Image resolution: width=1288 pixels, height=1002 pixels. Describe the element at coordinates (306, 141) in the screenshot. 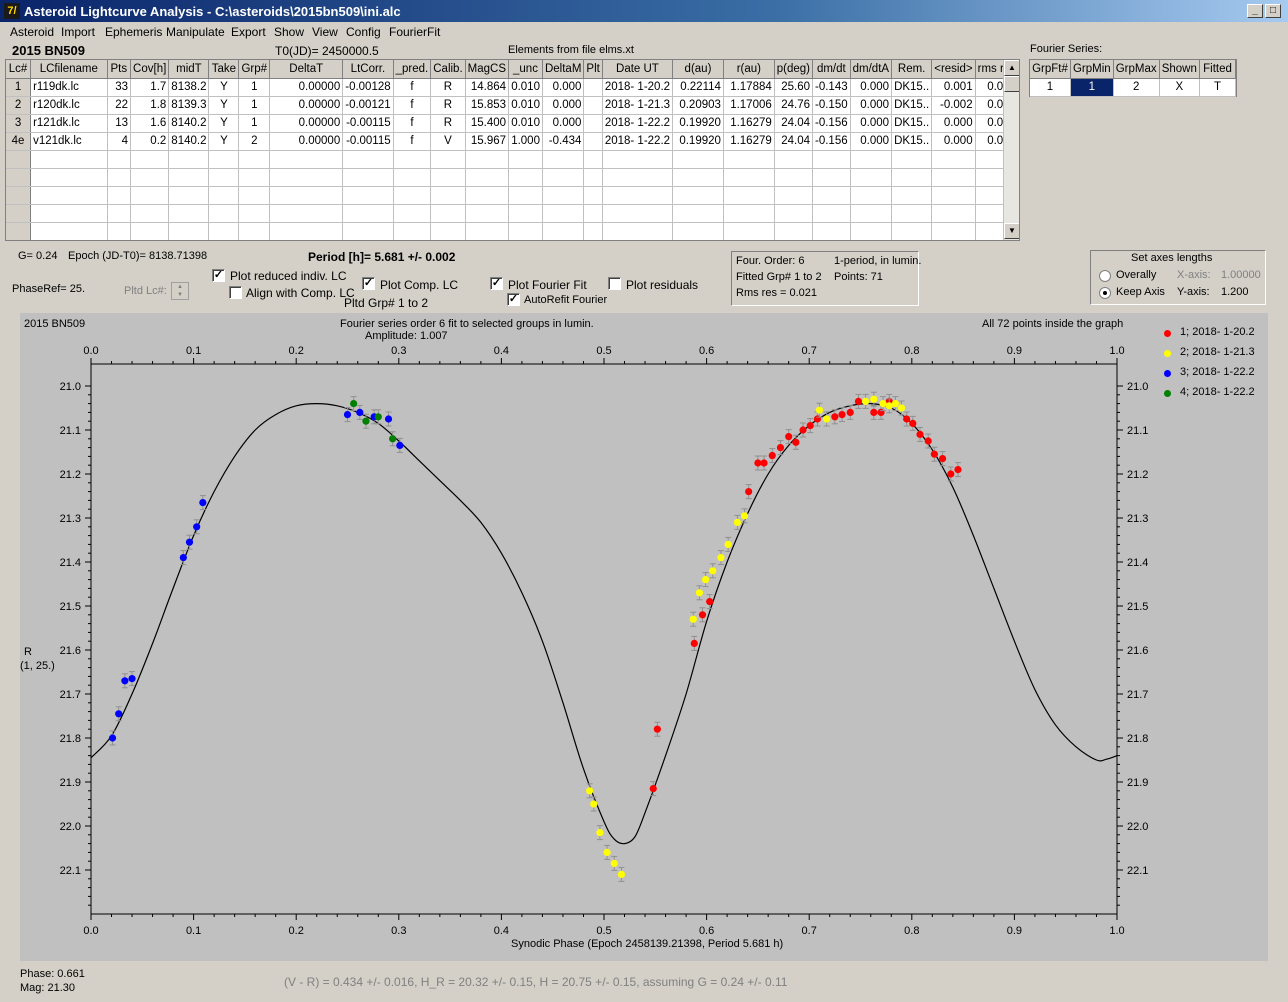

I see `table-cell: 0.00000` at that location.